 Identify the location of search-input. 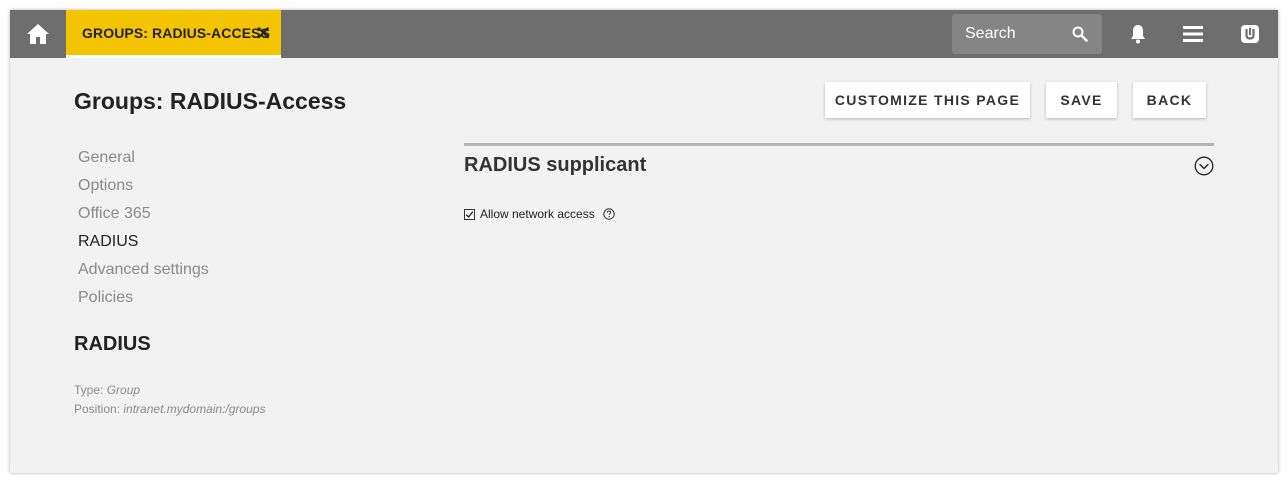
(1020, 34).